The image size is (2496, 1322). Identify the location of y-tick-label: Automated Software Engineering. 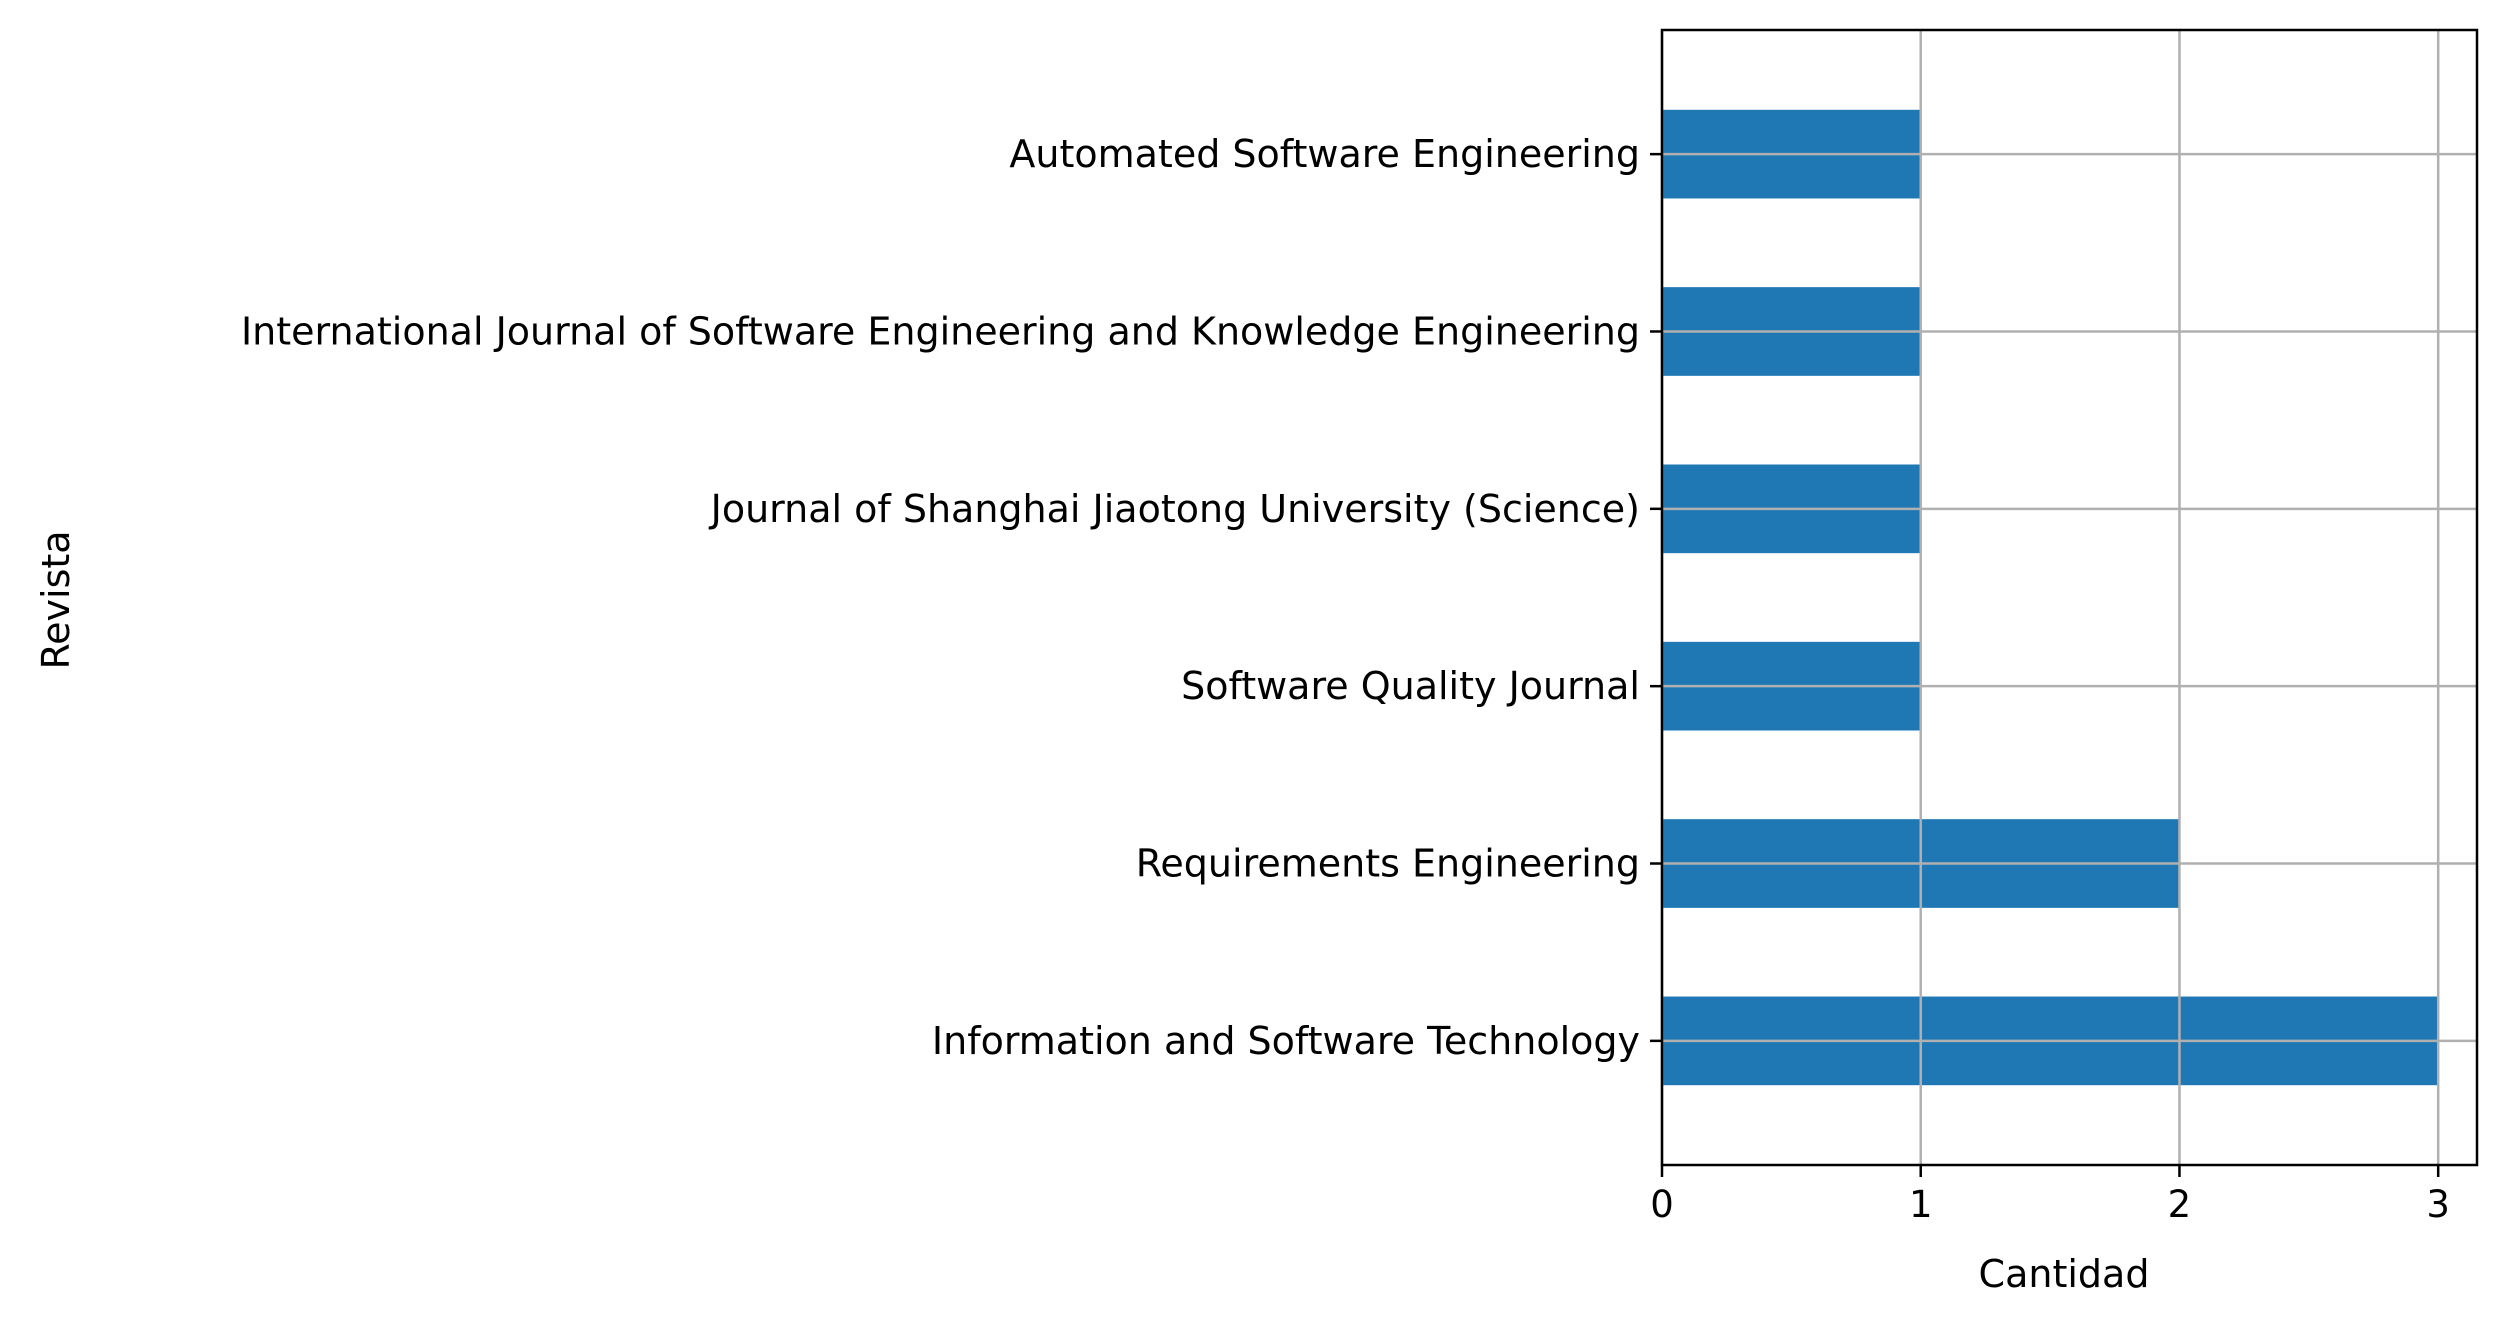
(1324, 154).